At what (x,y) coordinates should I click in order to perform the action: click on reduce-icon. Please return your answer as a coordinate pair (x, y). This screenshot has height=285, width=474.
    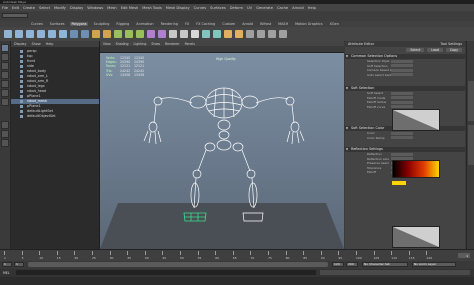
    Looking at the image, I should click on (184, 34).